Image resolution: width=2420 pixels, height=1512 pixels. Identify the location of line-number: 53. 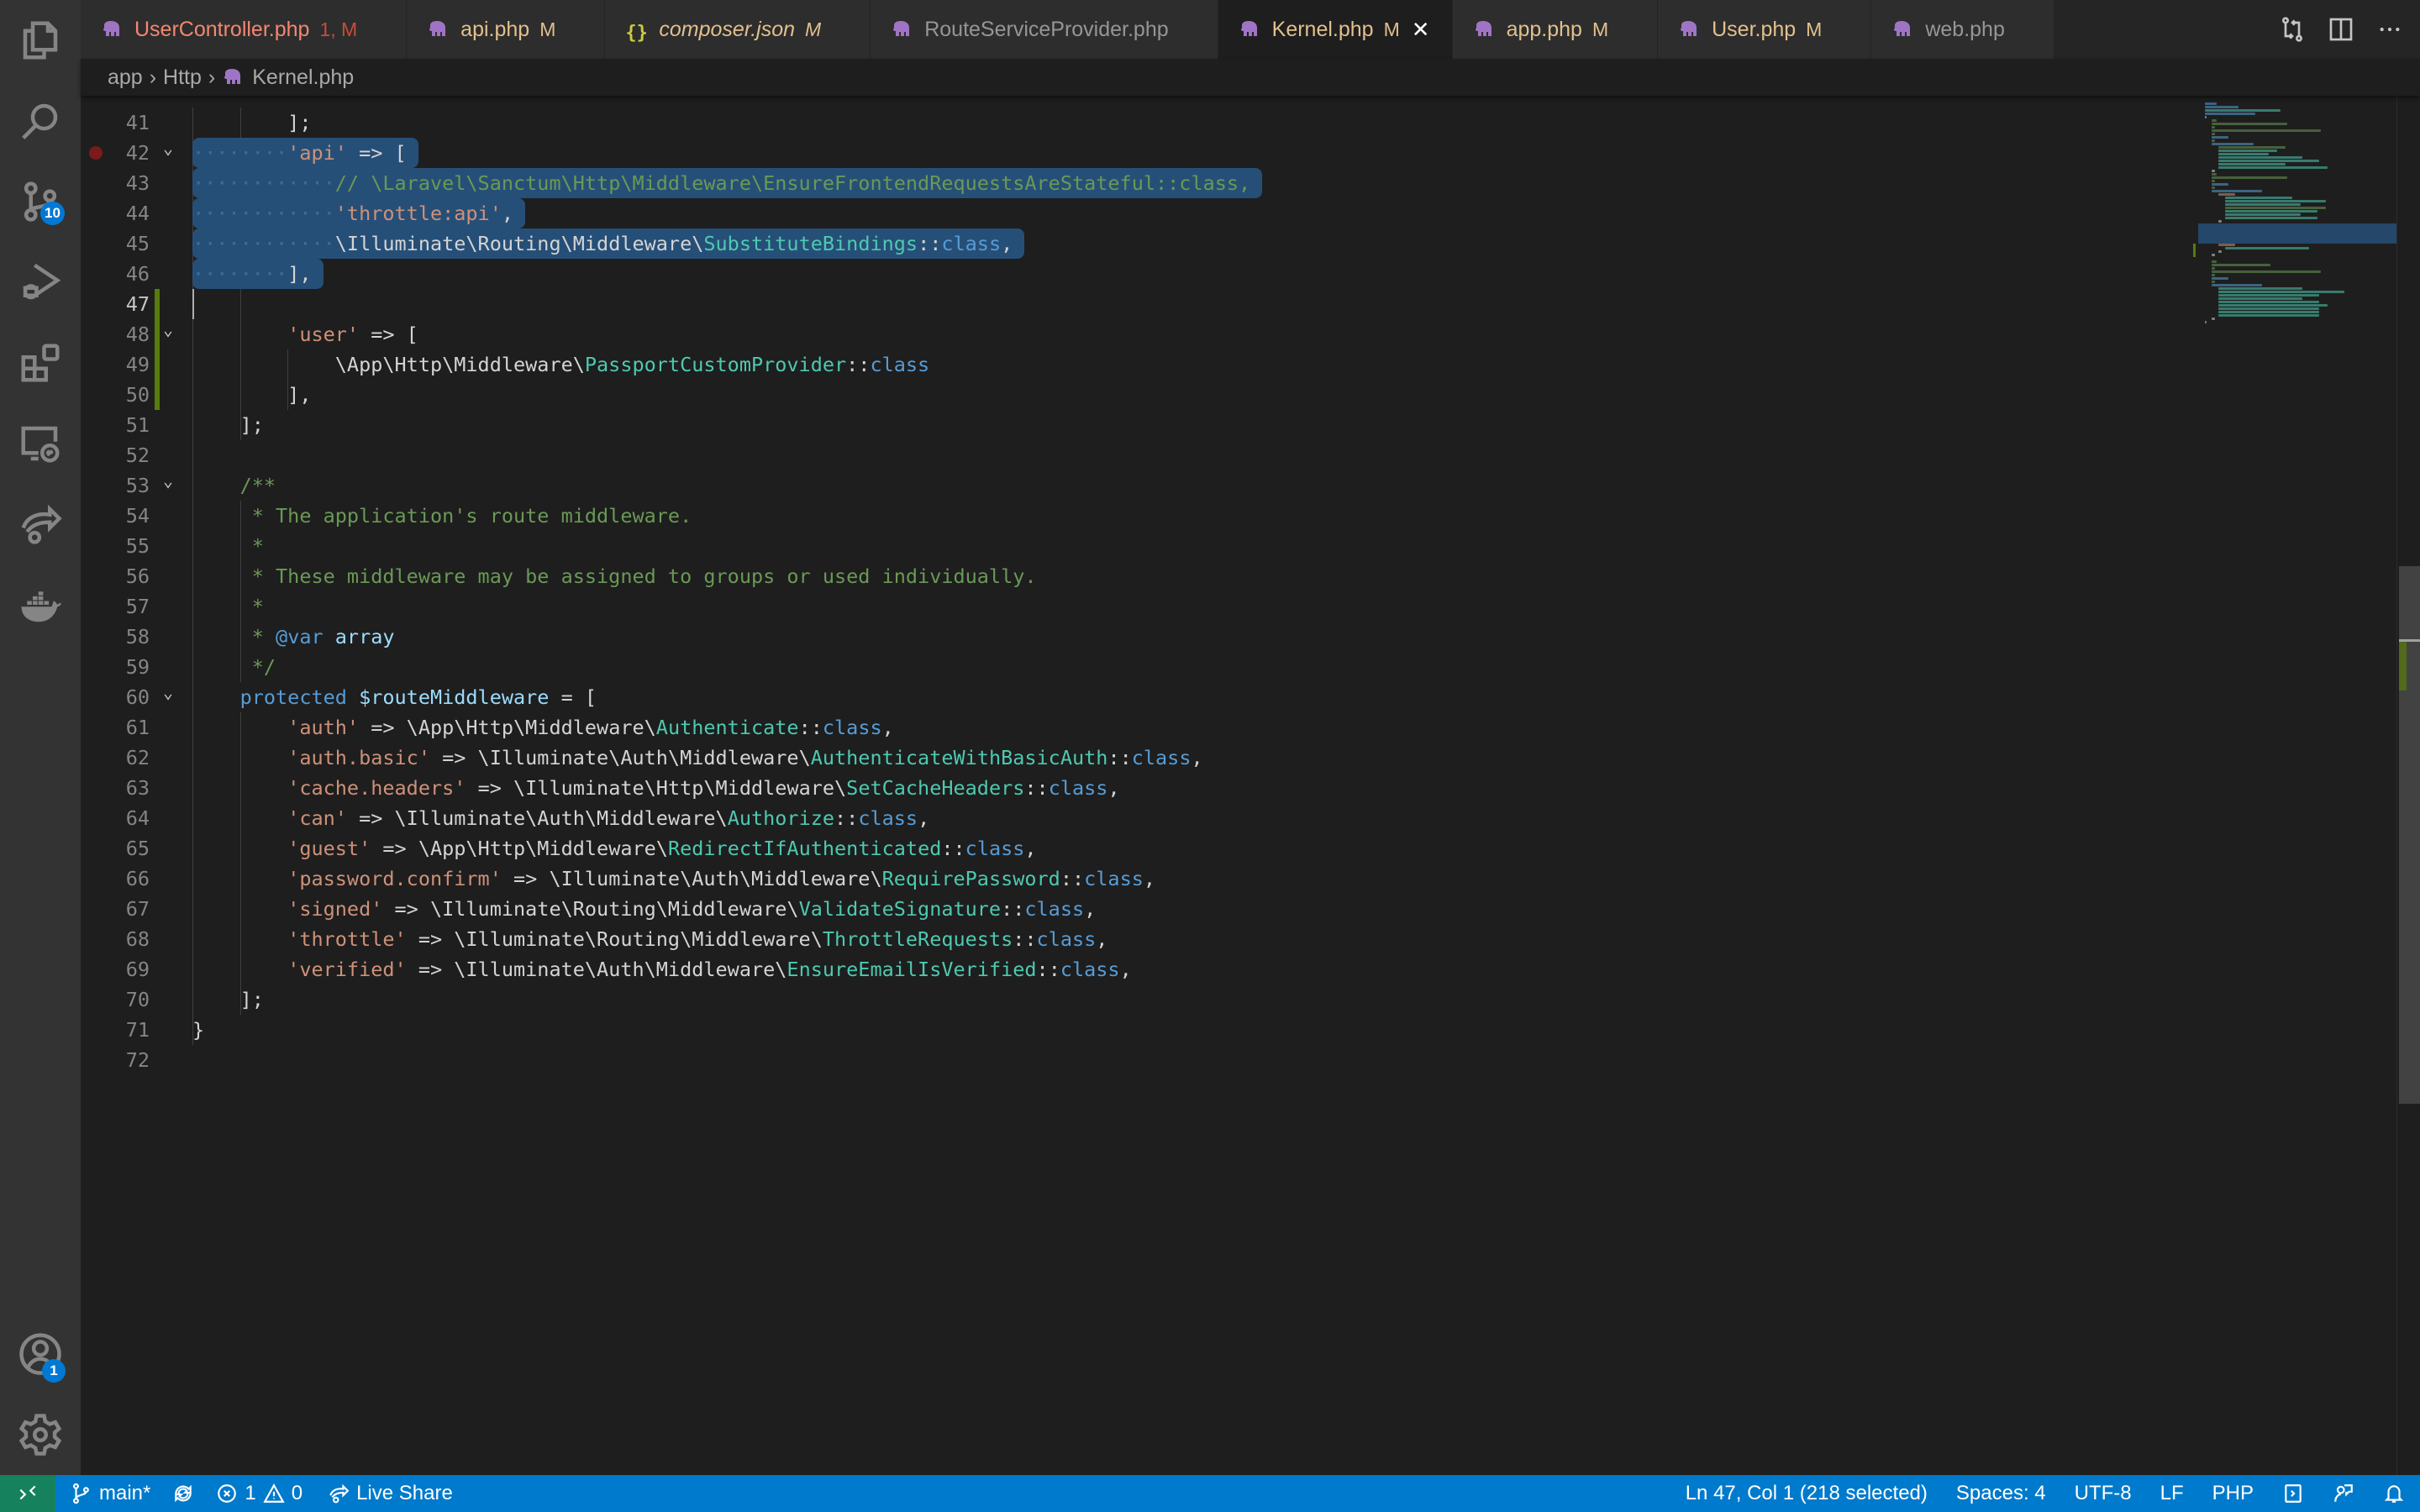
(138, 485).